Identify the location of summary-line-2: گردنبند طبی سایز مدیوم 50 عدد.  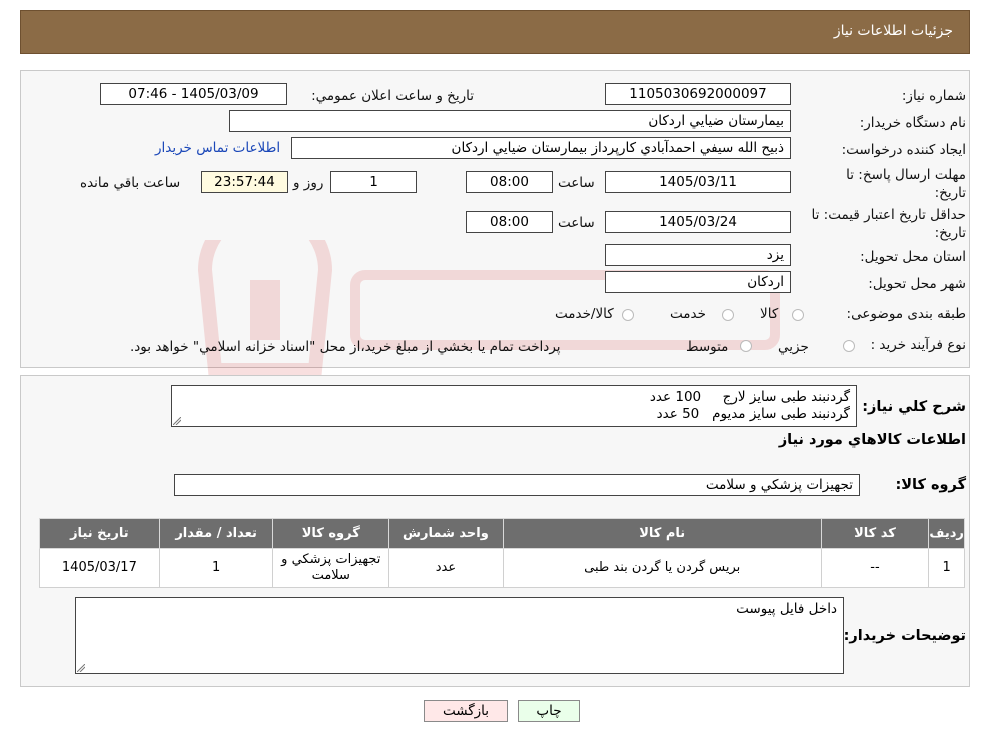
(753, 414).